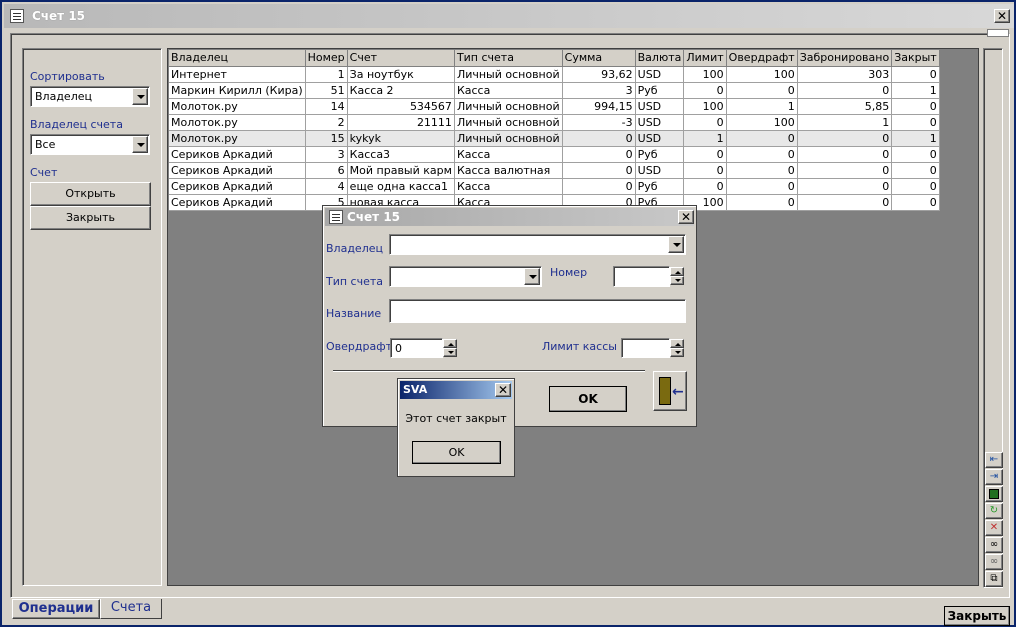 The height and width of the screenshot is (627, 1016). What do you see at coordinates (1002, 16) in the screenshot?
I see `window-close-button: ✕` at bounding box center [1002, 16].